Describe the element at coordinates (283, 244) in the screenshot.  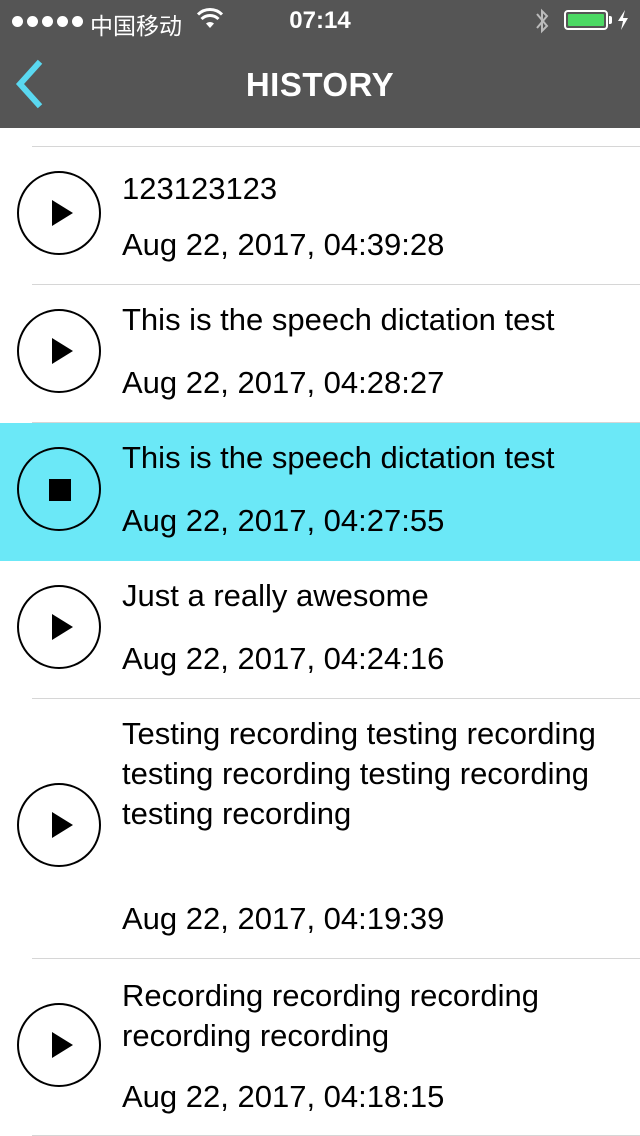
I see `recording-date: Aug 22, 2017, 04:39:28` at that location.